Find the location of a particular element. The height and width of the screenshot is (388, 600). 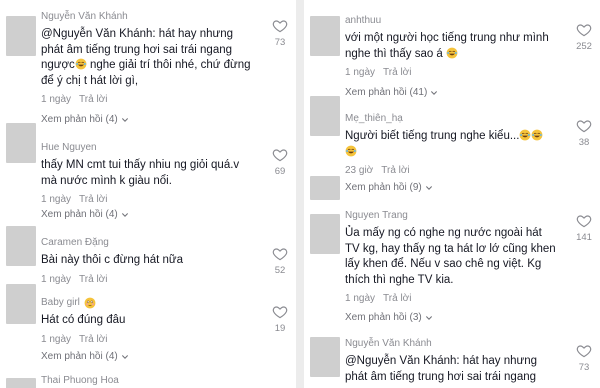

like-button: 141 is located at coordinates (584, 228).